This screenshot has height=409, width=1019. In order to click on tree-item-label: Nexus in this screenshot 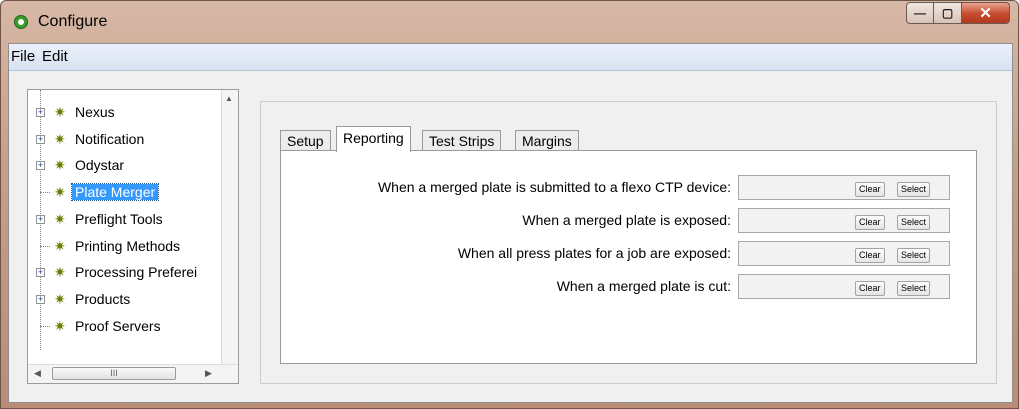, I will do `click(95, 112)`.